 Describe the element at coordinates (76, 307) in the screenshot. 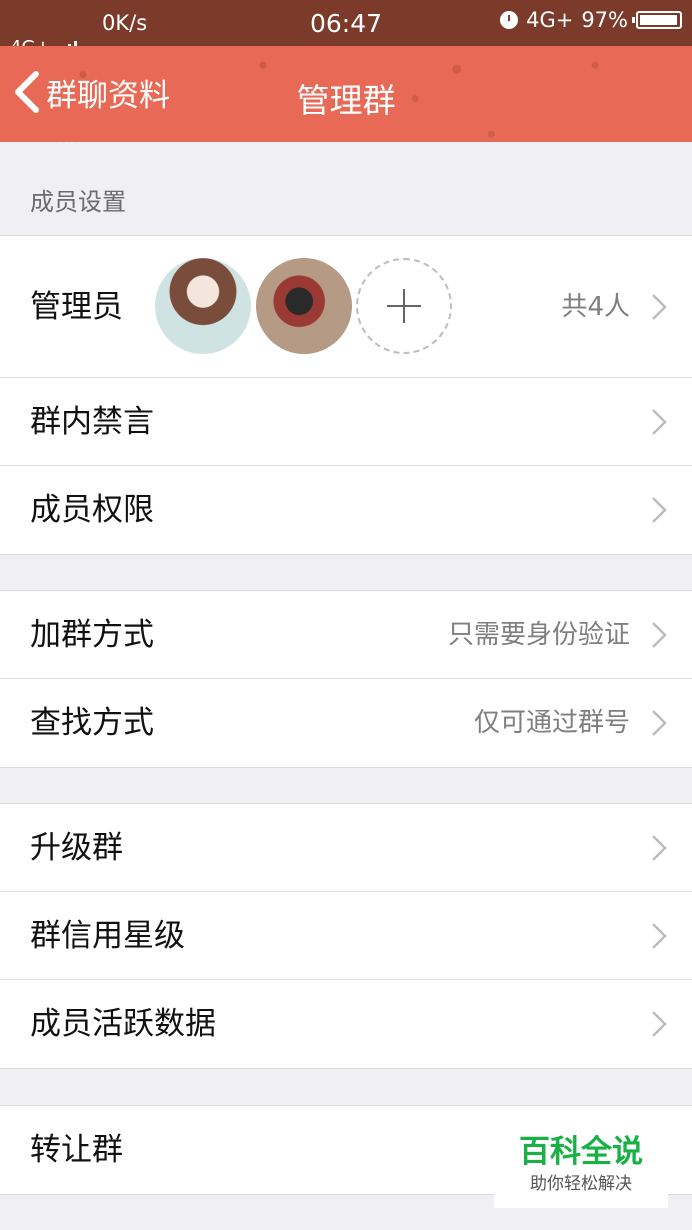

I see `admins-label: 管理员` at that location.